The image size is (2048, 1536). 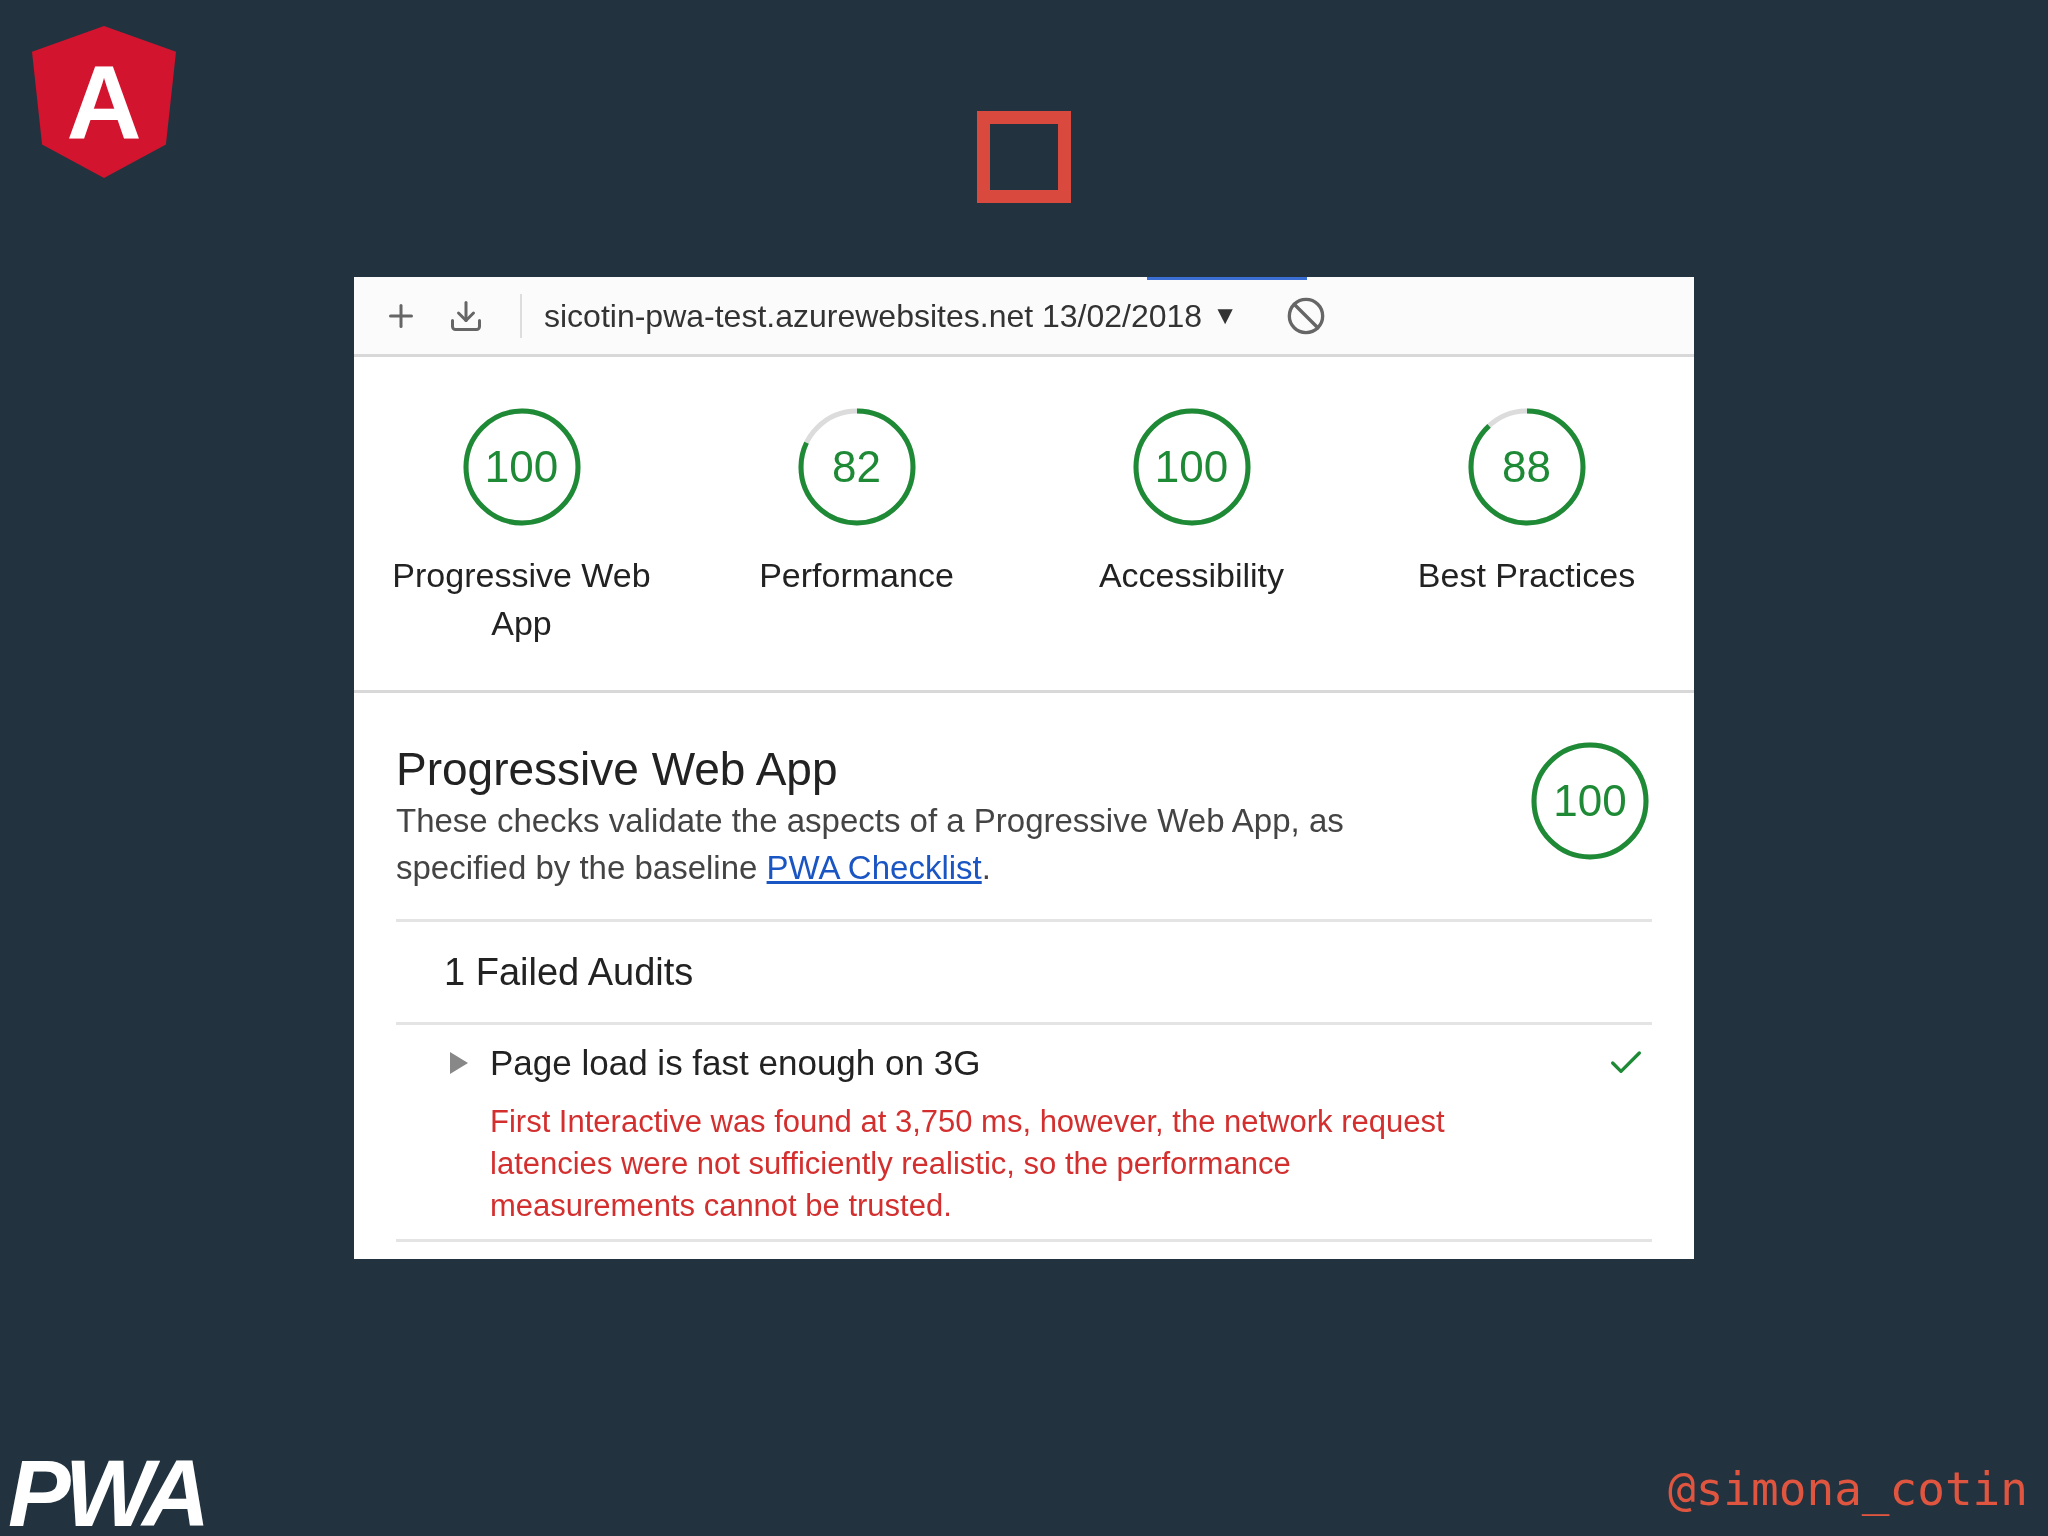 I want to click on checklist-link: PWA Checklist, so click(x=874, y=867).